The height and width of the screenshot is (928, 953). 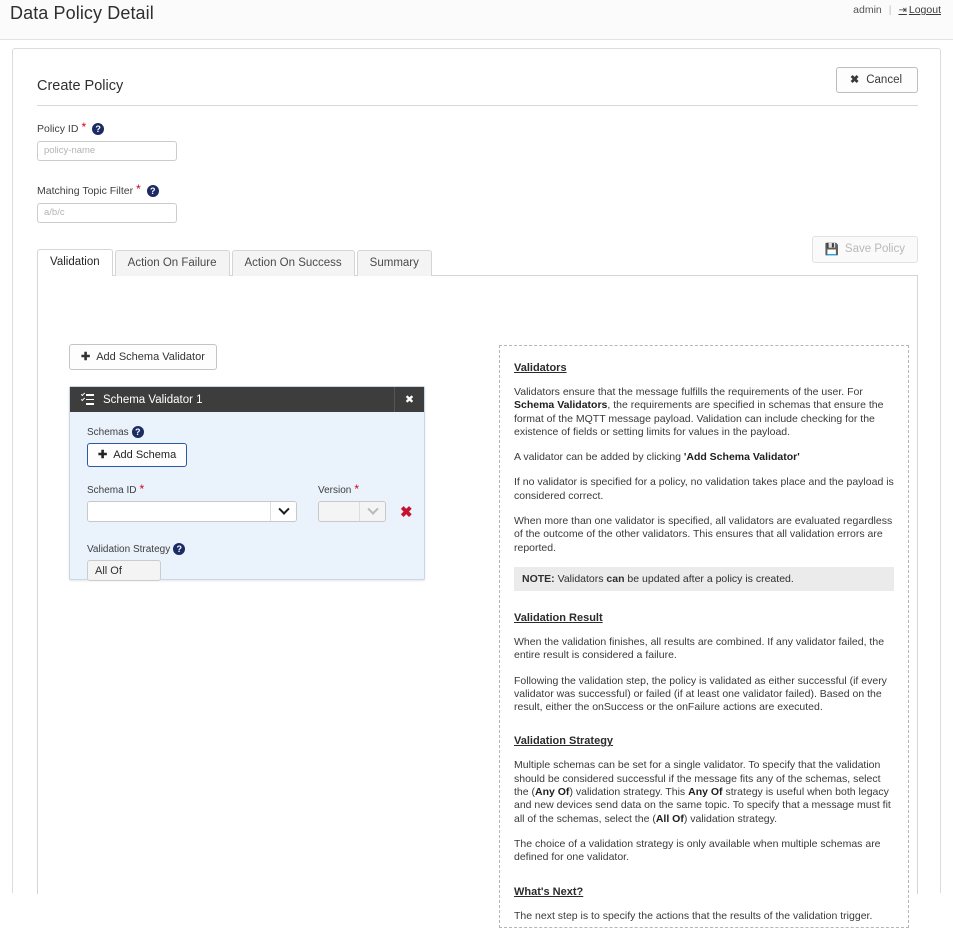 What do you see at coordinates (255, 432) in the screenshot?
I see `schemas-label: Schemas ?` at bounding box center [255, 432].